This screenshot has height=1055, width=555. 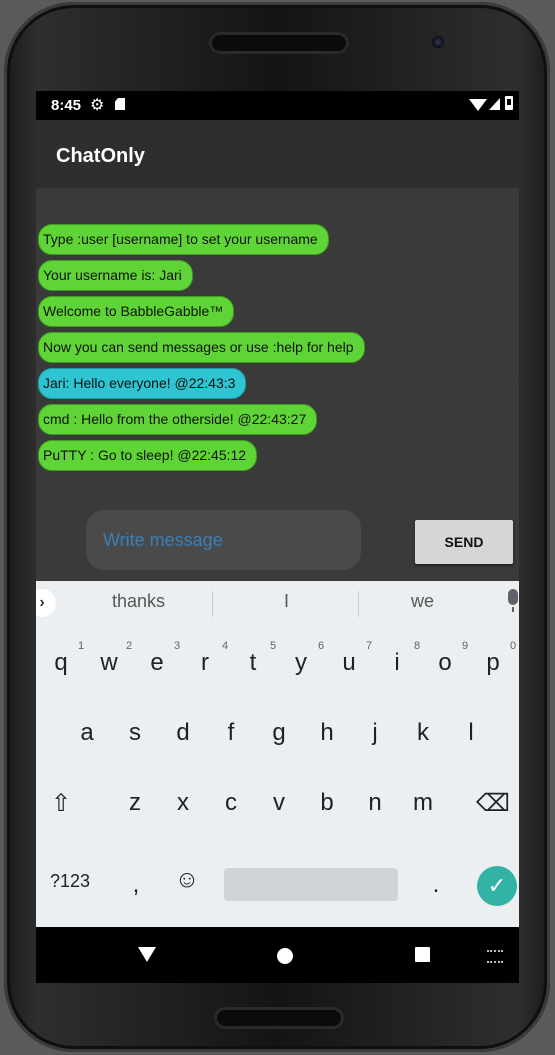 I want to click on key-e: e, so click(x=157, y=663).